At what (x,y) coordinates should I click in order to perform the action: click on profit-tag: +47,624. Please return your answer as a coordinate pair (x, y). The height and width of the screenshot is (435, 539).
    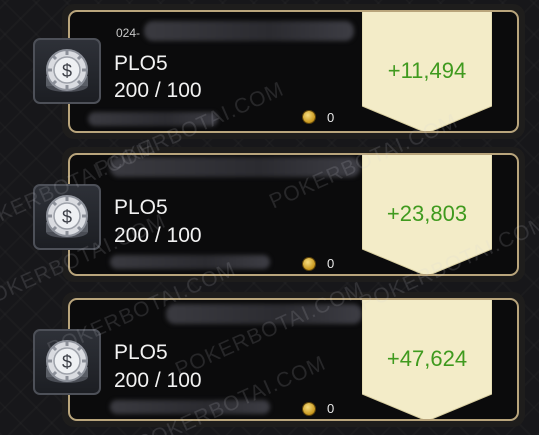
    Looking at the image, I should click on (427, 359).